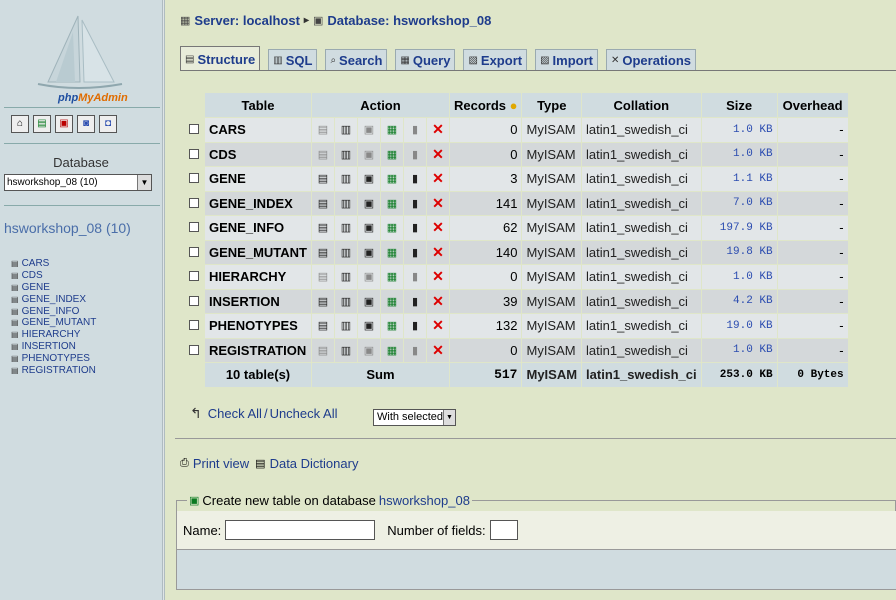 The height and width of the screenshot is (600, 896). What do you see at coordinates (235, 413) in the screenshot?
I see `check-all-link: Check All` at bounding box center [235, 413].